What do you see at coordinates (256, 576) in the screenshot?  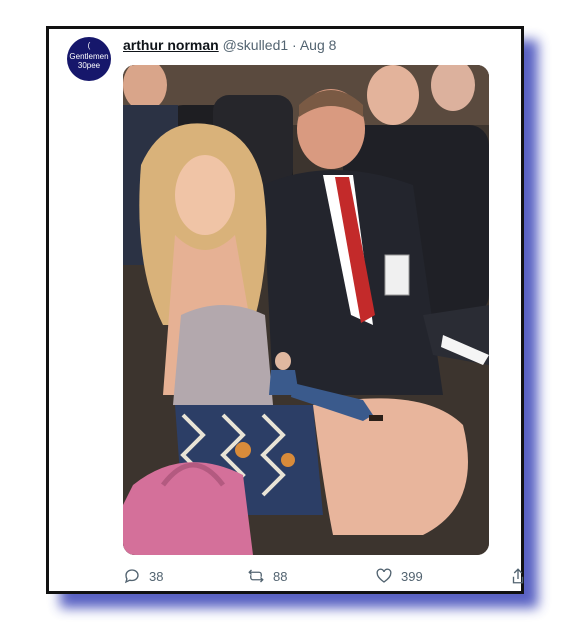 I see `retweet-icon` at bounding box center [256, 576].